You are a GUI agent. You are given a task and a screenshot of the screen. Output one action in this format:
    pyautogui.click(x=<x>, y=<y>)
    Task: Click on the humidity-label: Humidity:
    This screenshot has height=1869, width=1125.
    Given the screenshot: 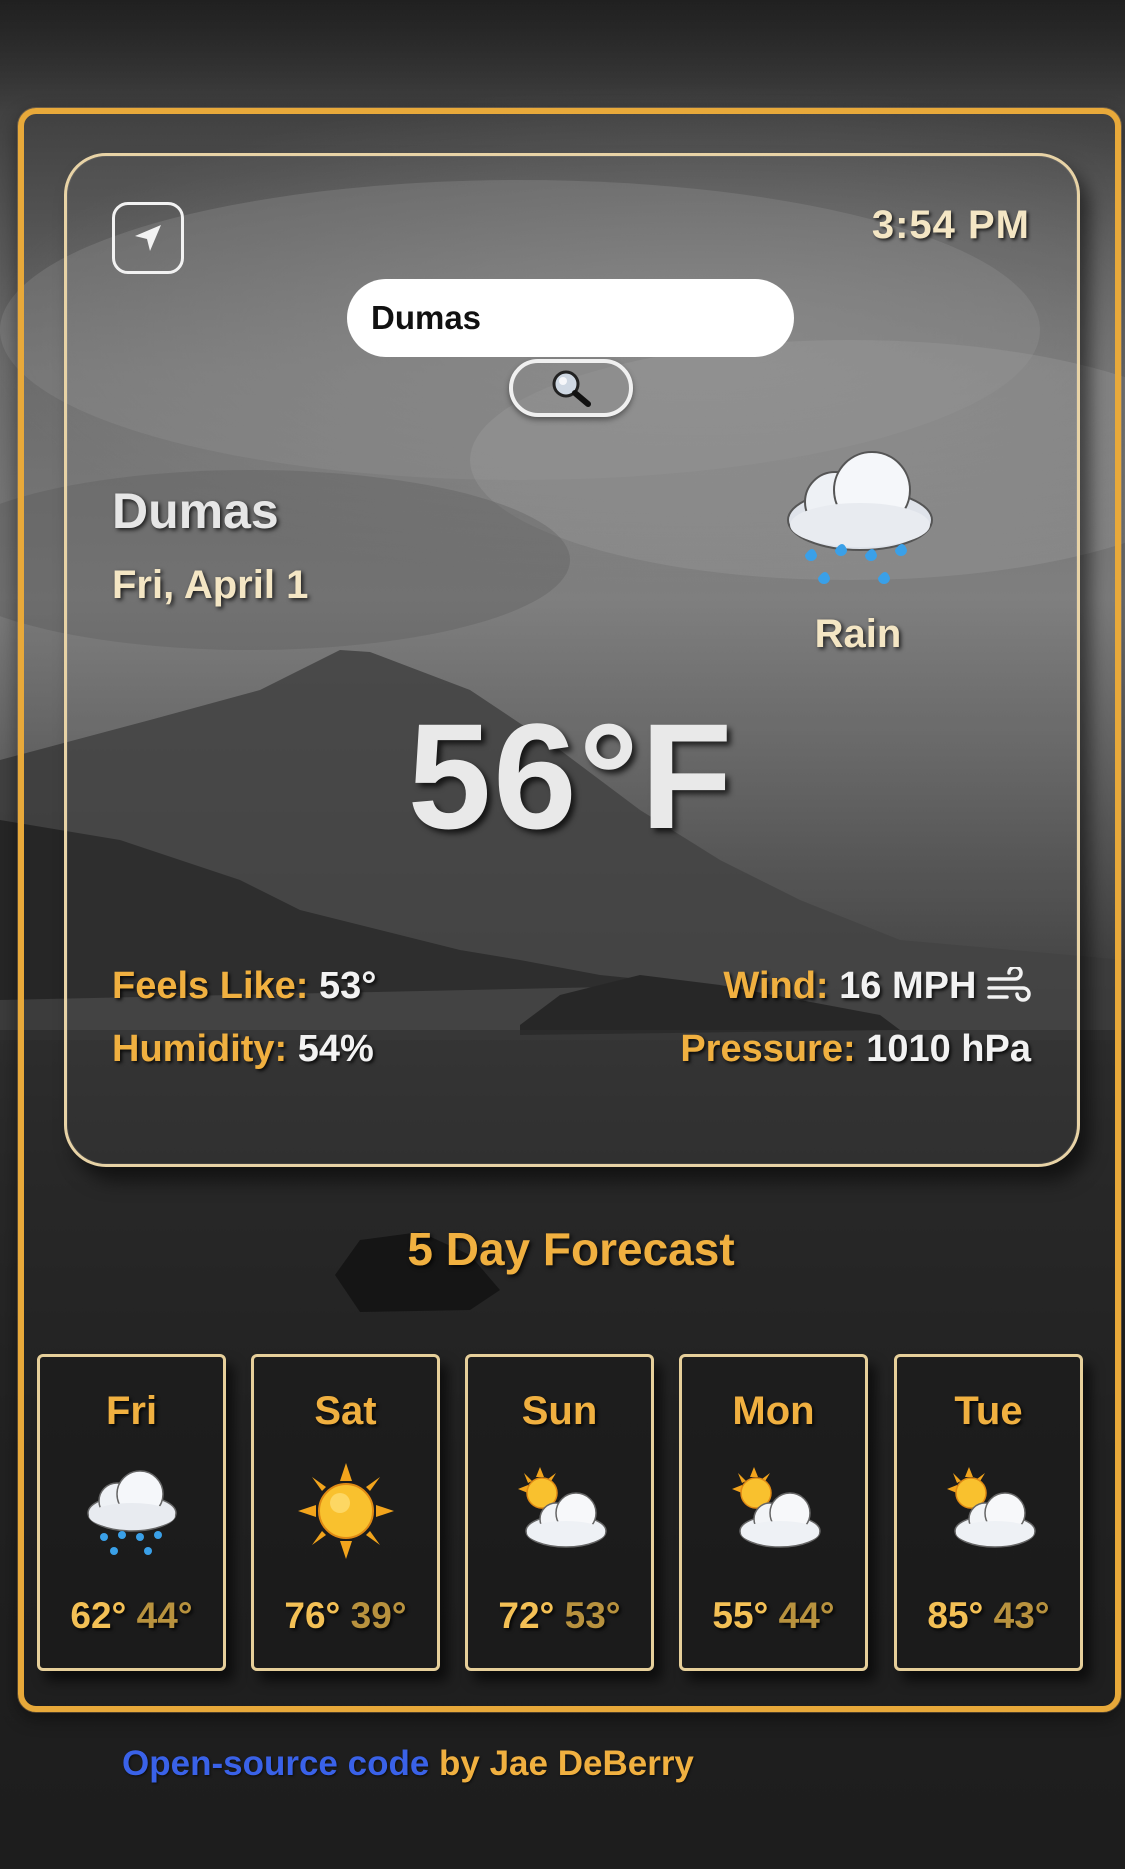 What is the action you would take?
    pyautogui.click(x=200, y=1049)
    